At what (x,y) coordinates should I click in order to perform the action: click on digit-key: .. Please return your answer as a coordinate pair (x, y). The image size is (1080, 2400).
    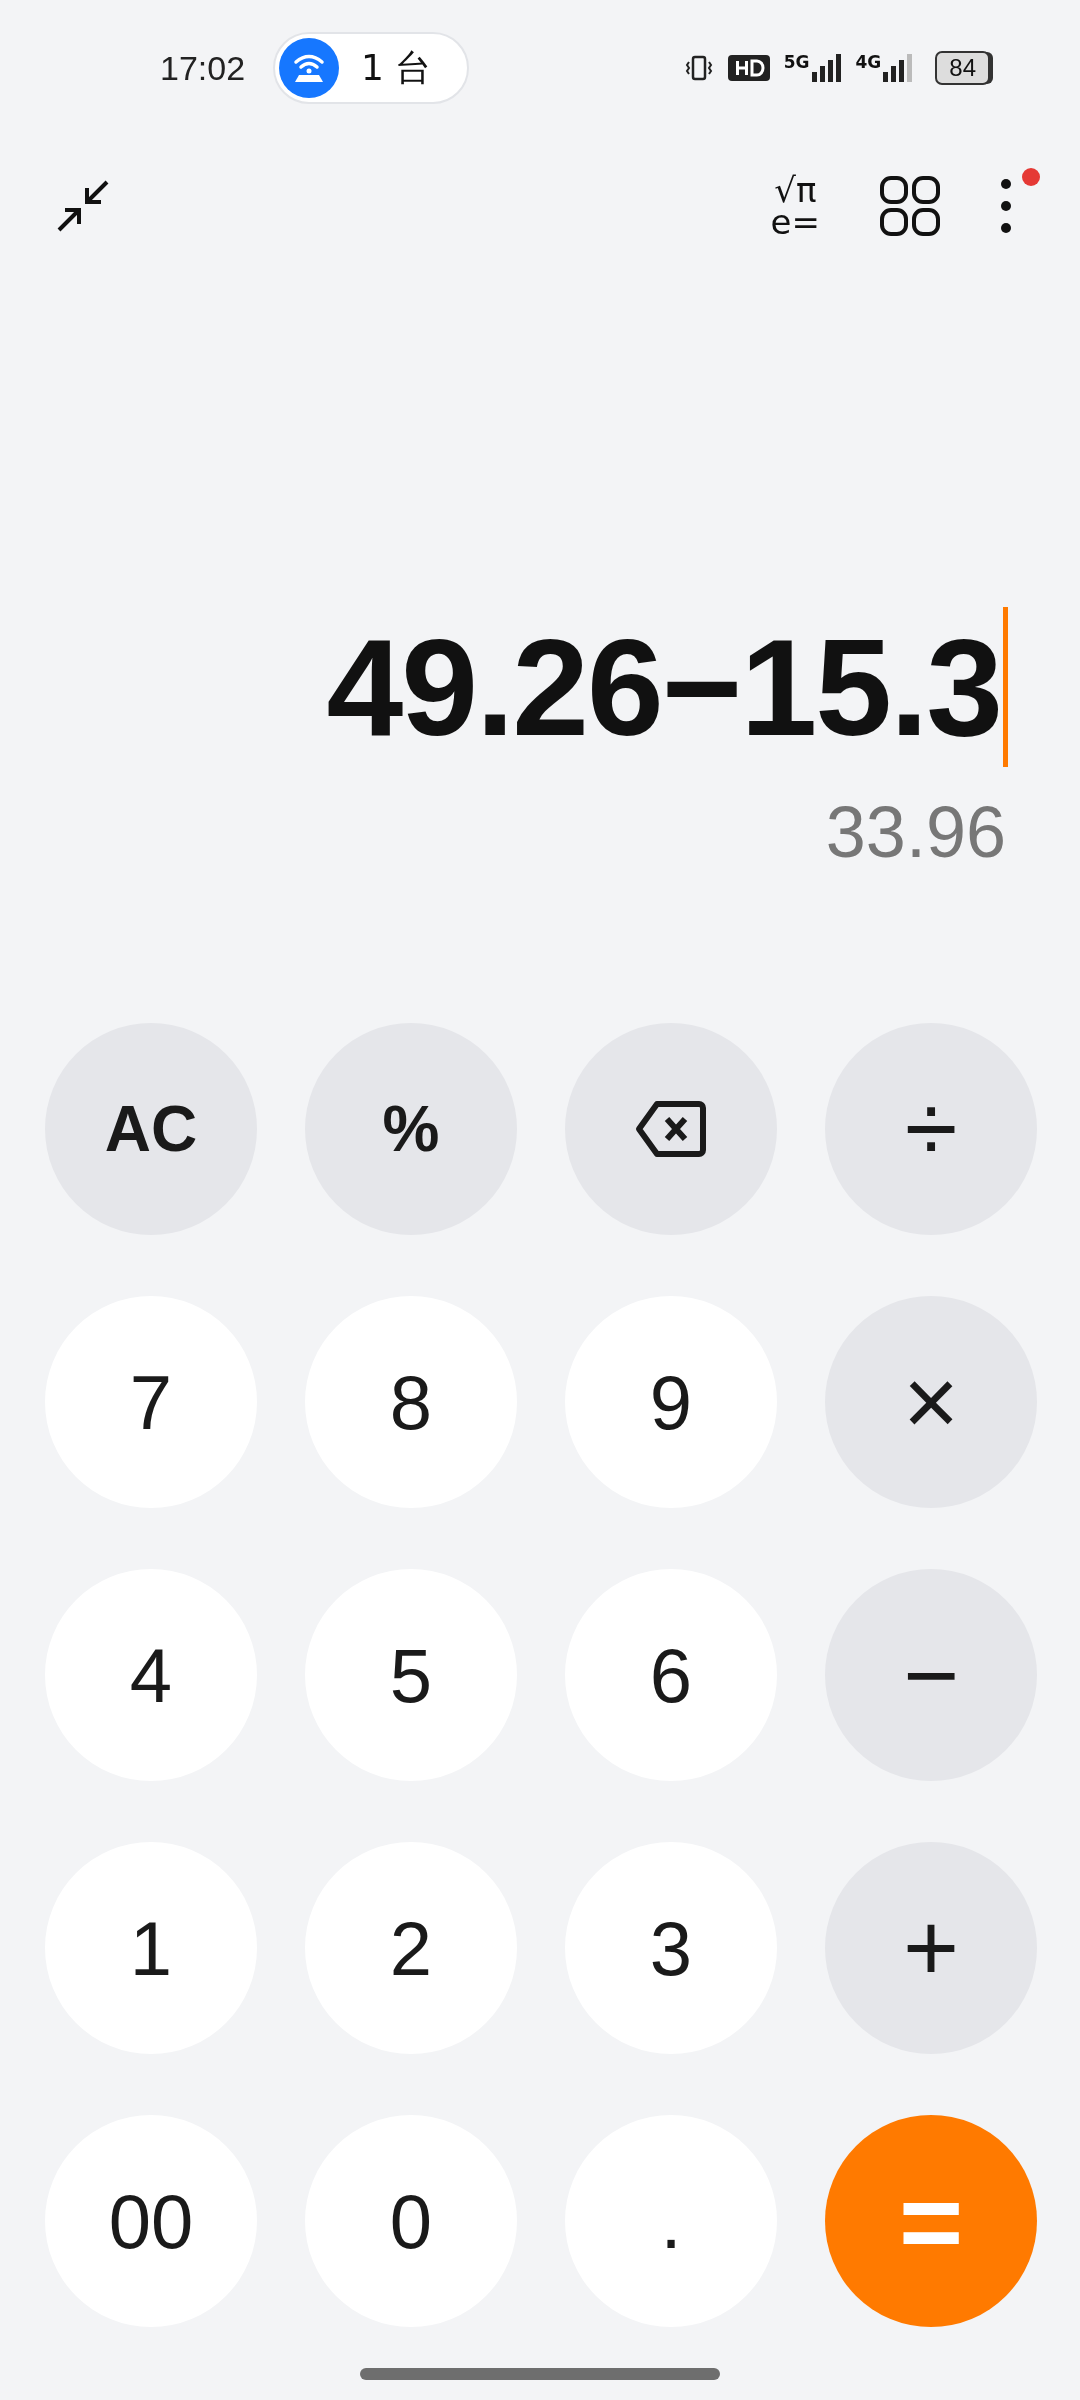
    Looking at the image, I should click on (671, 2221).